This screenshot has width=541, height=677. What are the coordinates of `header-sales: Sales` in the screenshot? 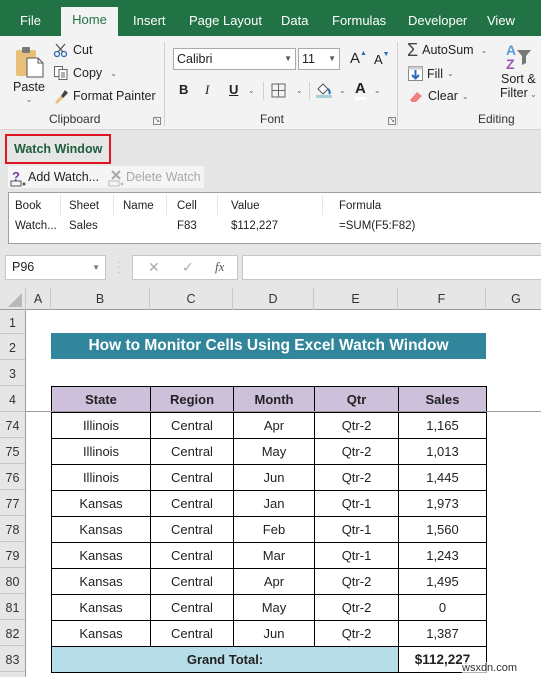 It's located at (442, 399).